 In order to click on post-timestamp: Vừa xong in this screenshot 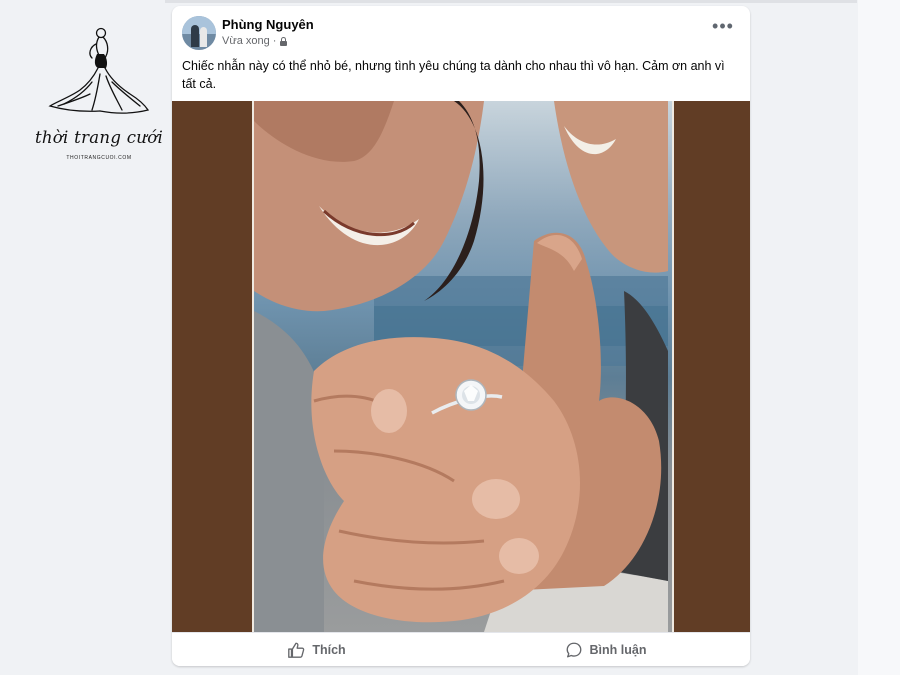, I will do `click(246, 41)`.